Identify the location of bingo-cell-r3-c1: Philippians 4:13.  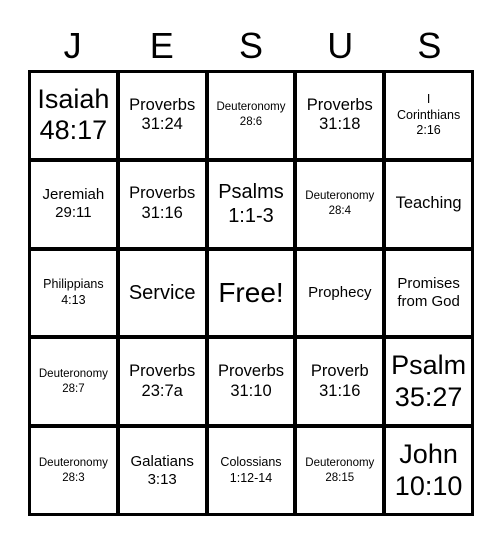
(73, 293).